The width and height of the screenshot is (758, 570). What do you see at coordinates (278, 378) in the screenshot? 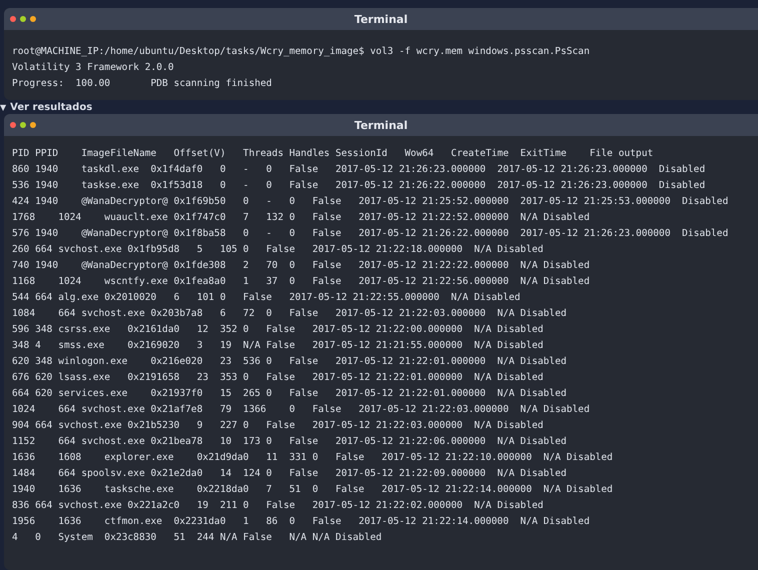
I see `output-line: 676 620 lsass.exe 0x2191658 23 353 0 False 2017-05-12 21:22:01.000000 N/A Disabled` at bounding box center [278, 378].